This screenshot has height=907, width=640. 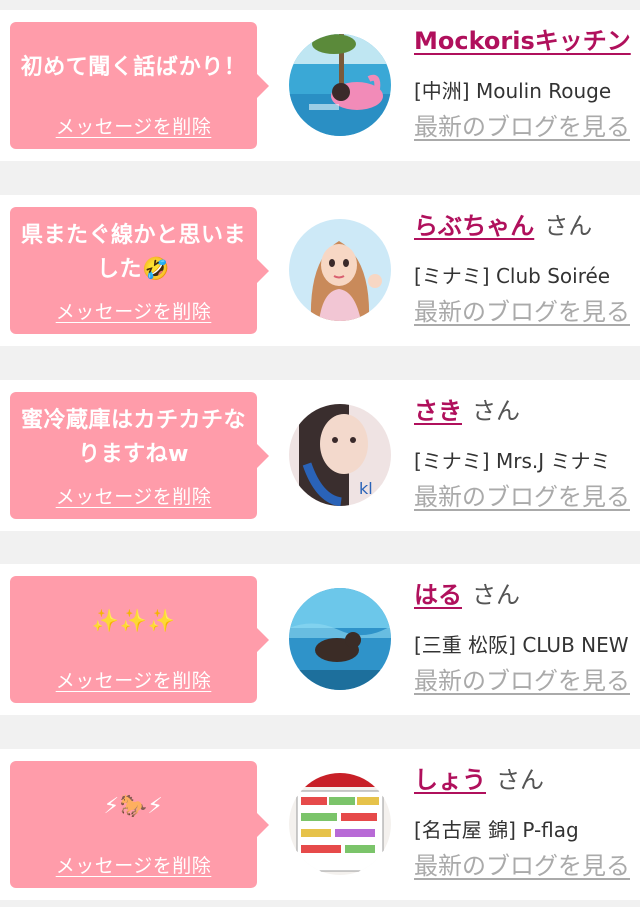 I want to click on user-name-link: らぶちゃん, so click(x=474, y=226).